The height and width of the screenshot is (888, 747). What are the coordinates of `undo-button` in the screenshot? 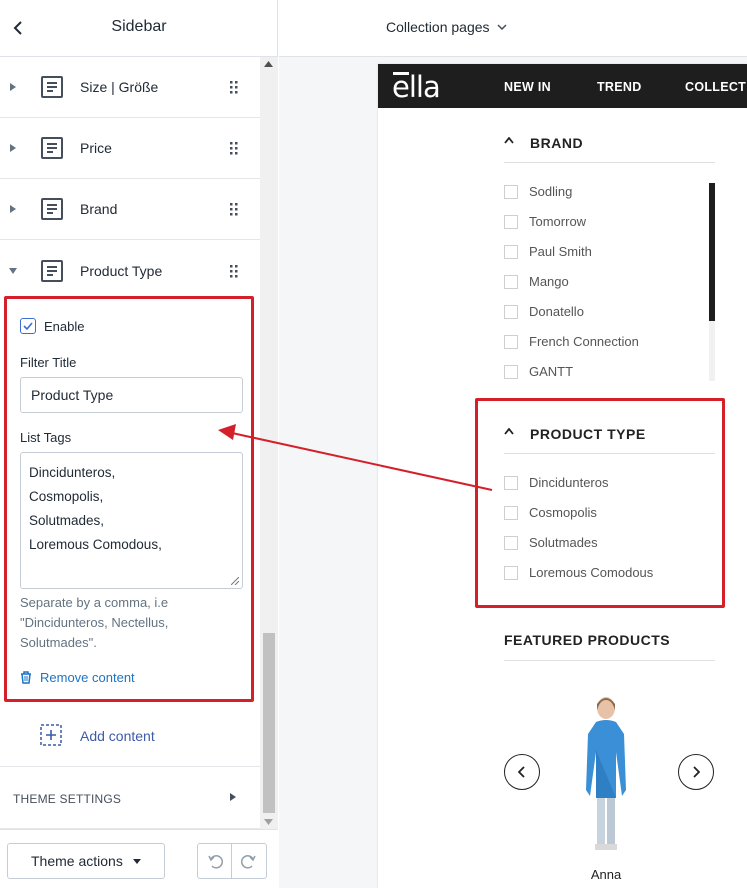 It's located at (214, 861).